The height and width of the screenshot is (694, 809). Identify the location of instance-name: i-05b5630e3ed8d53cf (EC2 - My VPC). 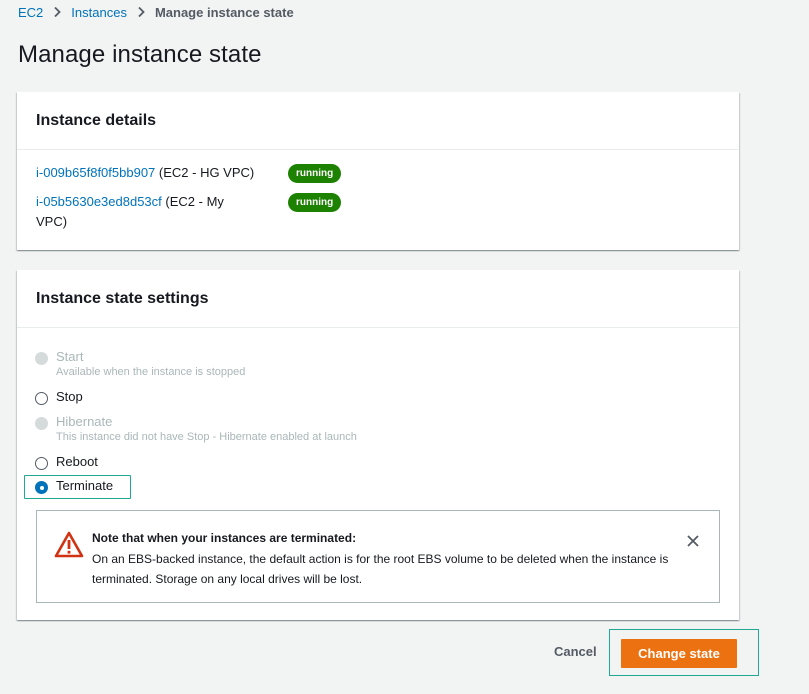
(136, 212).